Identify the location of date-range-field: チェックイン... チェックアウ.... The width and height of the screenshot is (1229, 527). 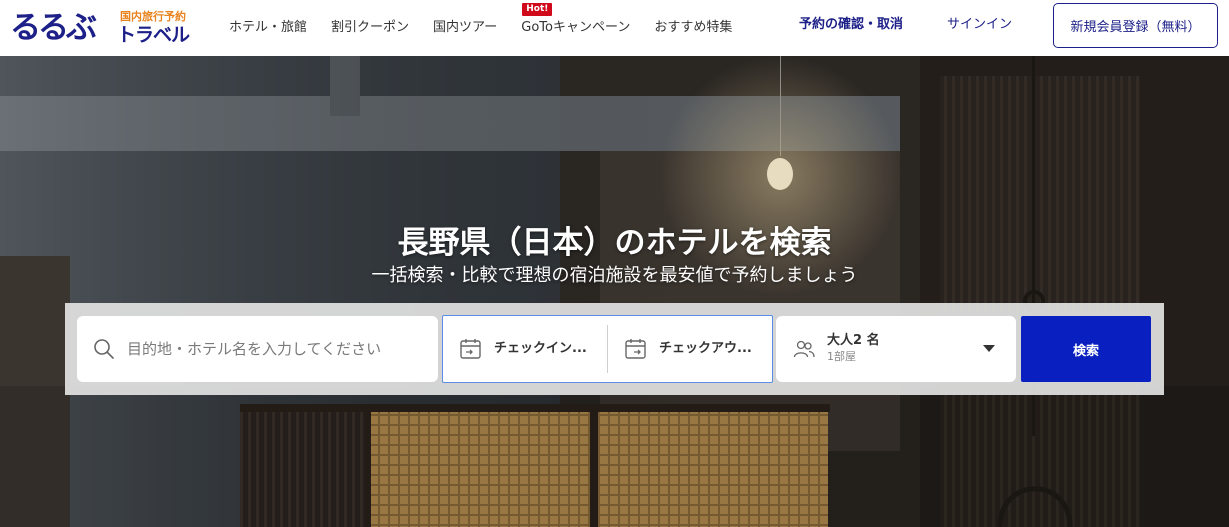
(607, 349).